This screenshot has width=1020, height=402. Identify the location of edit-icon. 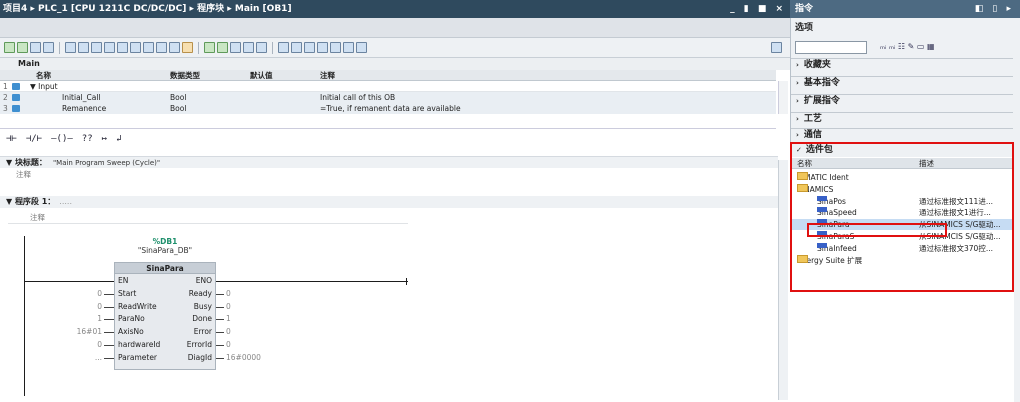
(70, 47).